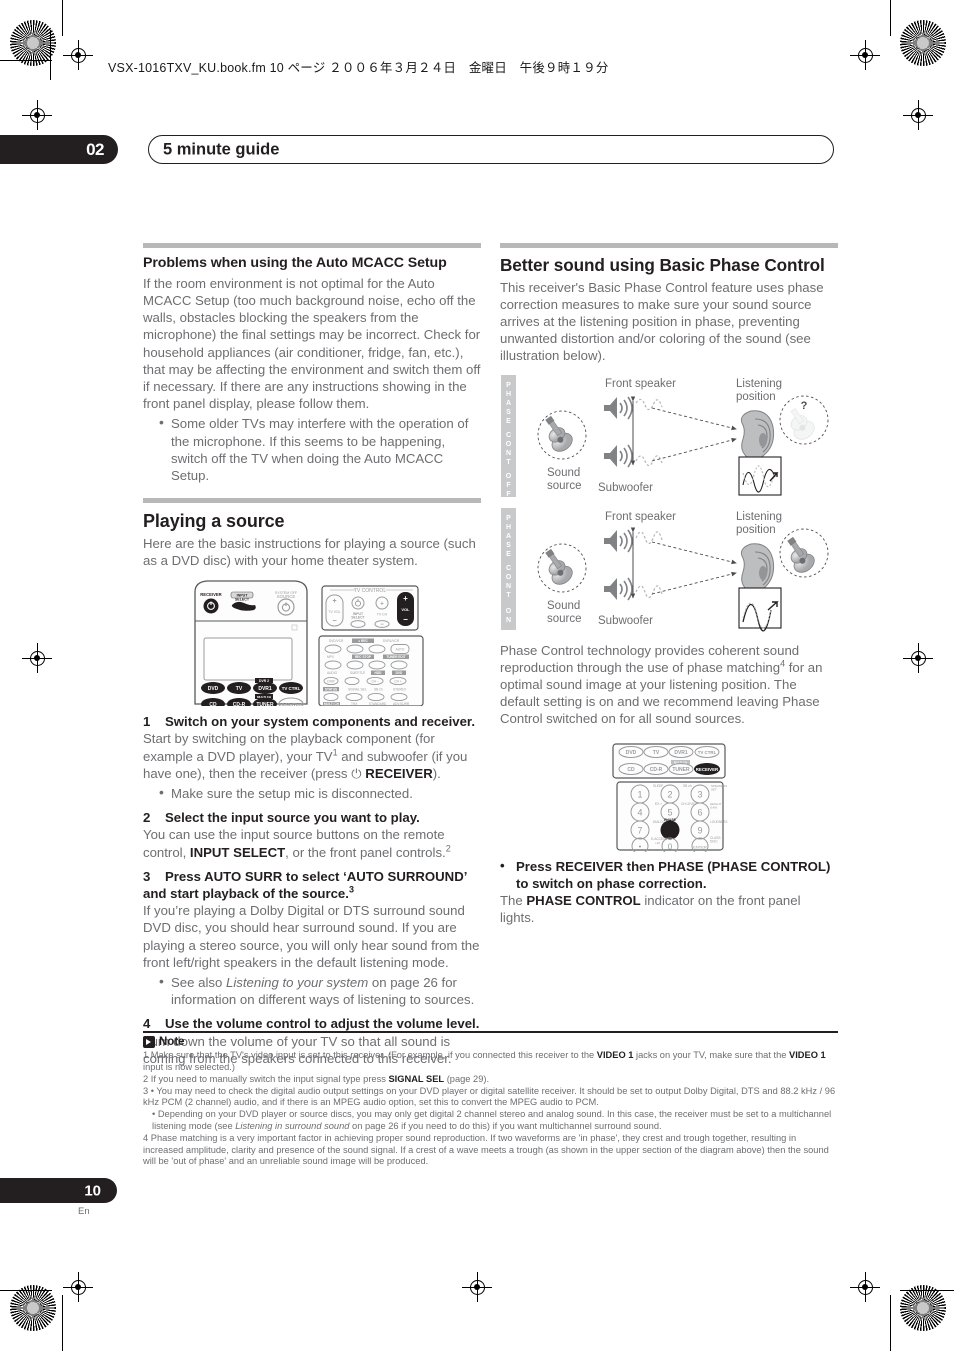 Image resolution: width=954 pixels, height=1351 pixels. Describe the element at coordinates (681, 753) in the screenshot. I see `svg-text: DVR1` at that location.